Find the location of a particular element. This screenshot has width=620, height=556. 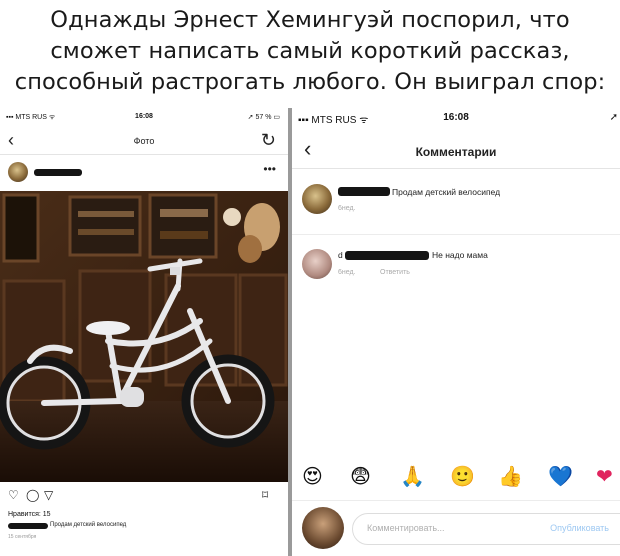

post-comment-button: Опубликовать is located at coordinates (579, 528).